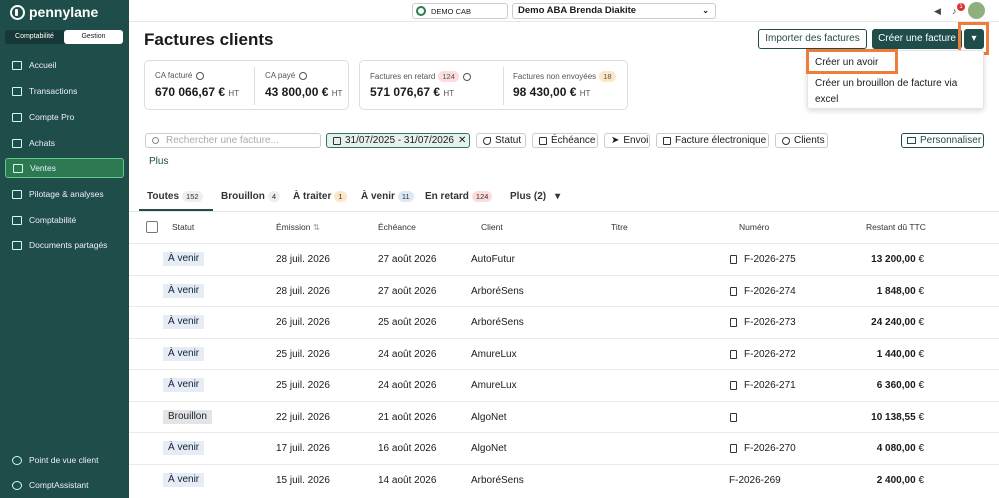  Describe the element at coordinates (407, 417) in the screenshot. I see `due-date: 21 août 2026` at that location.